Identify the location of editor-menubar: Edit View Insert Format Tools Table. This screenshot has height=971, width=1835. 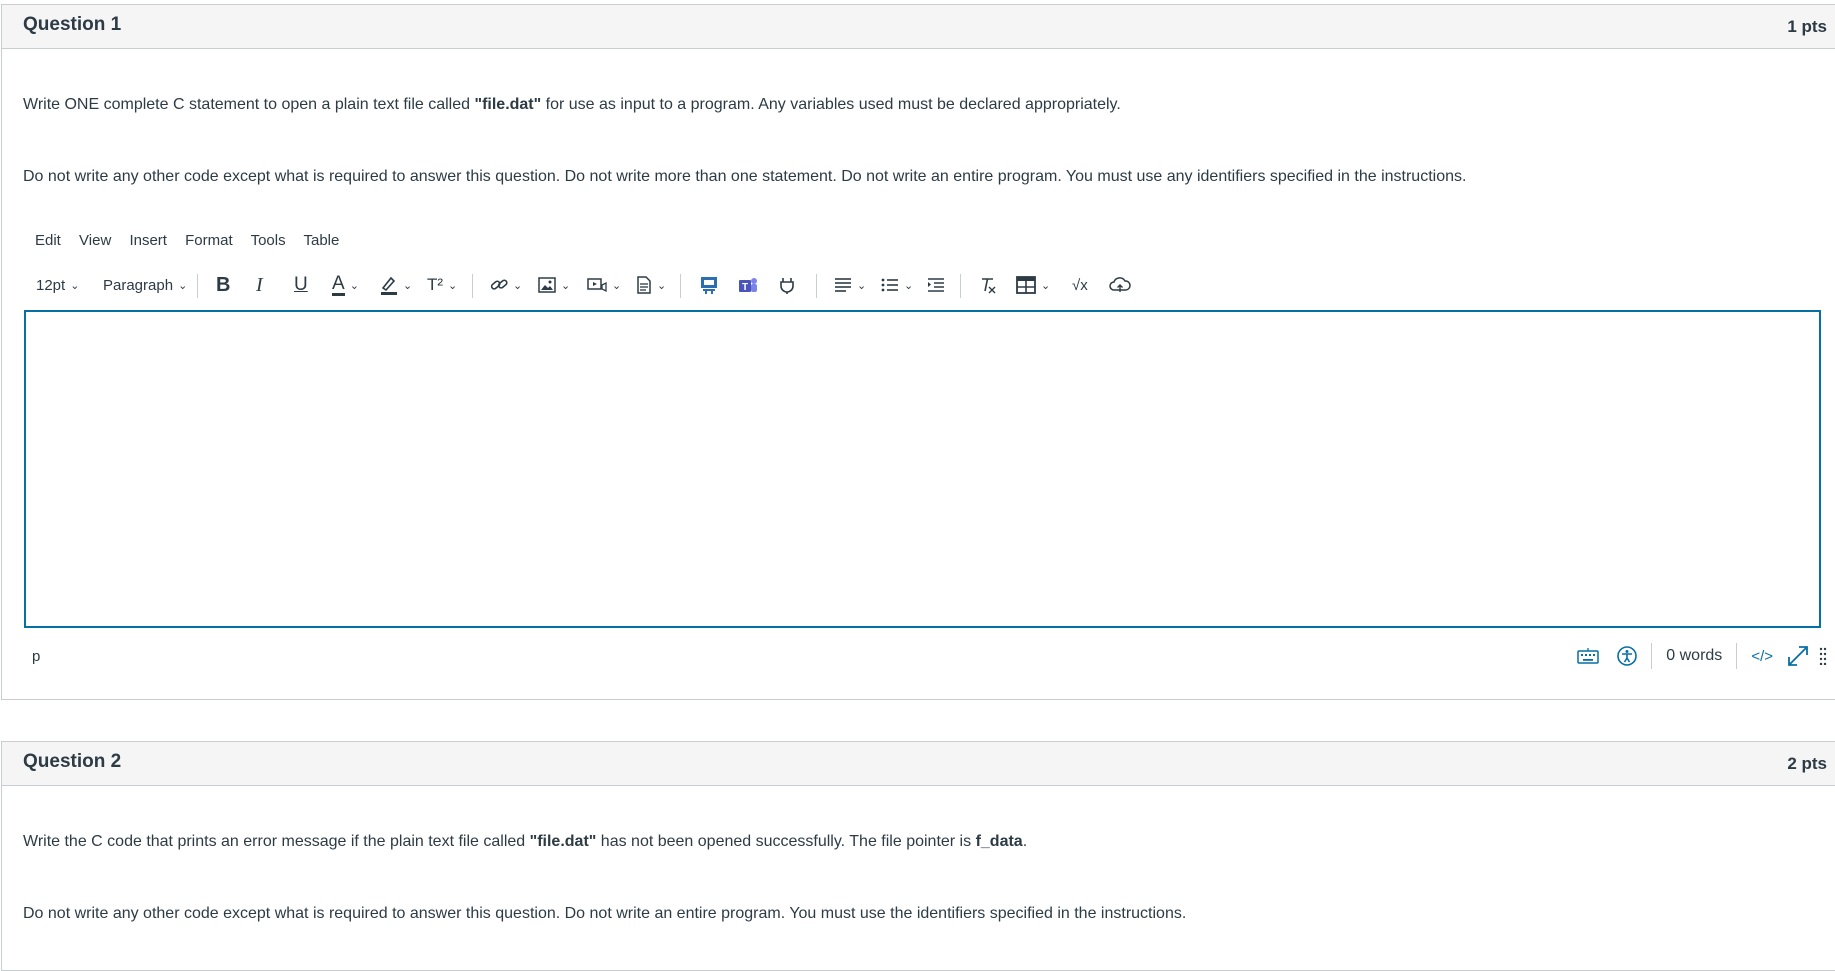
(194, 240).